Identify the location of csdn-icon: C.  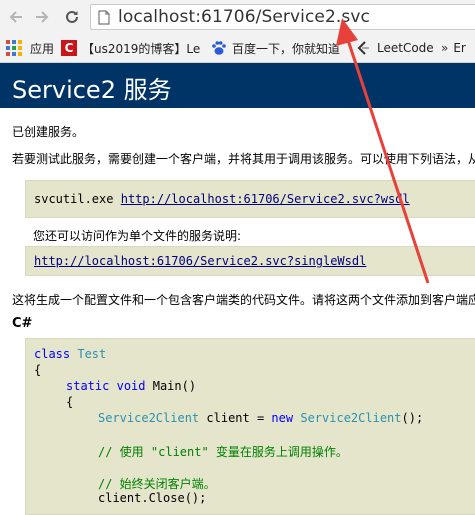
(69, 48).